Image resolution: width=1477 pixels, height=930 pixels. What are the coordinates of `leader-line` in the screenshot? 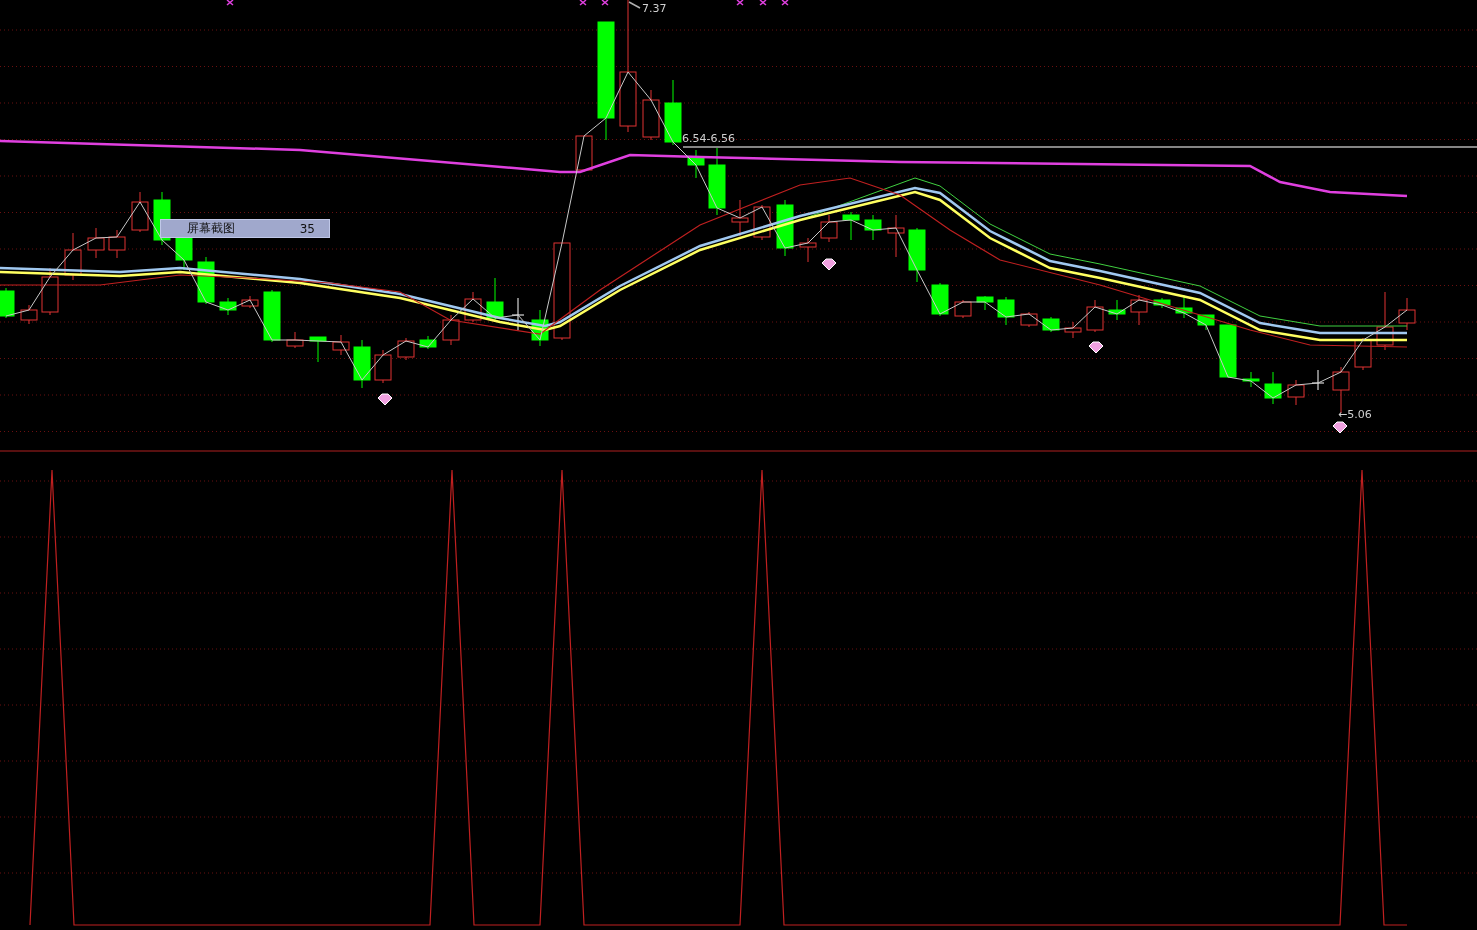 It's located at (634, 5).